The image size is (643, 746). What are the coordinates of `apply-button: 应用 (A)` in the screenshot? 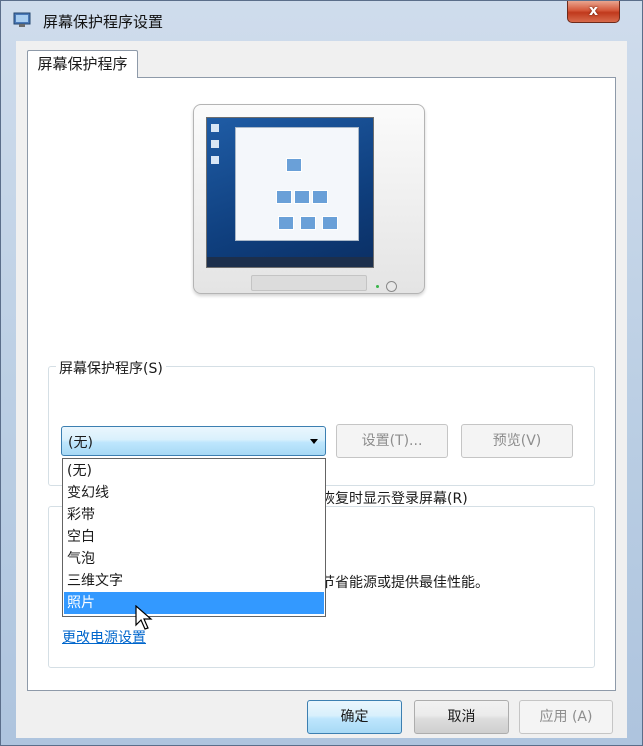 It's located at (566, 717).